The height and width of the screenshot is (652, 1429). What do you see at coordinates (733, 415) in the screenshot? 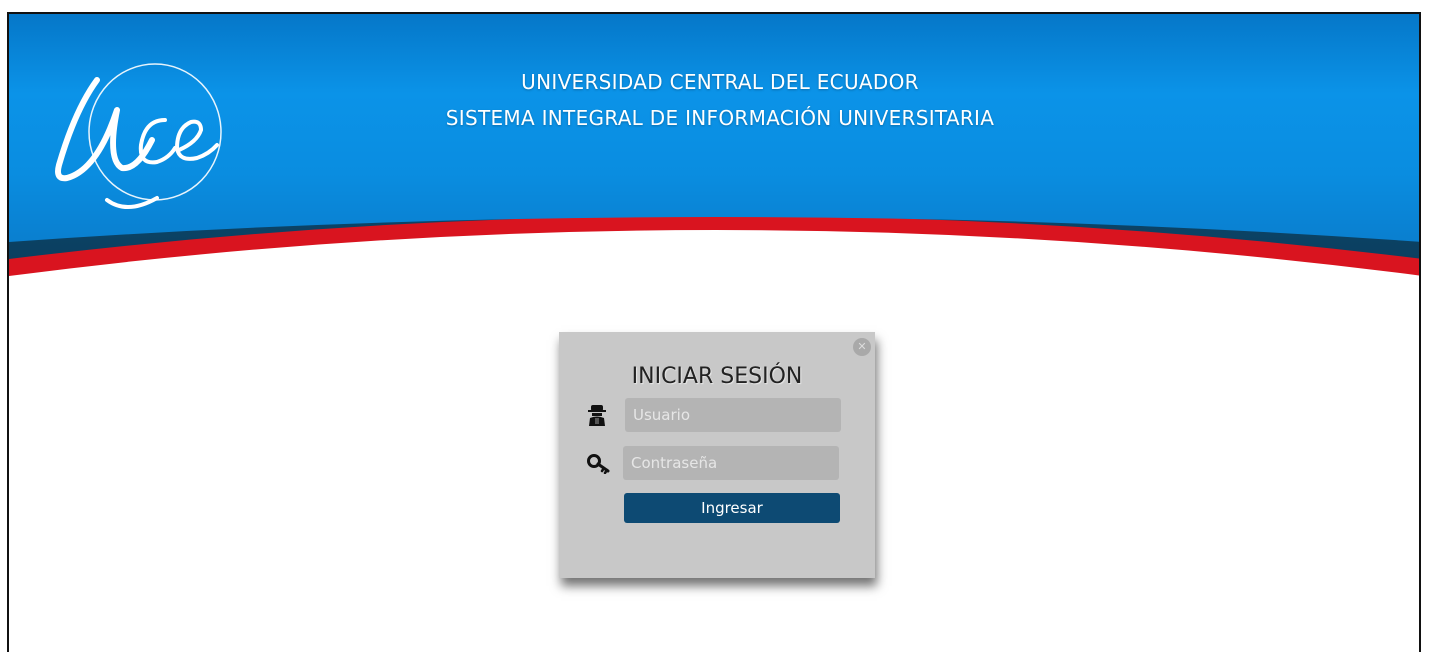
I see `username-input` at bounding box center [733, 415].